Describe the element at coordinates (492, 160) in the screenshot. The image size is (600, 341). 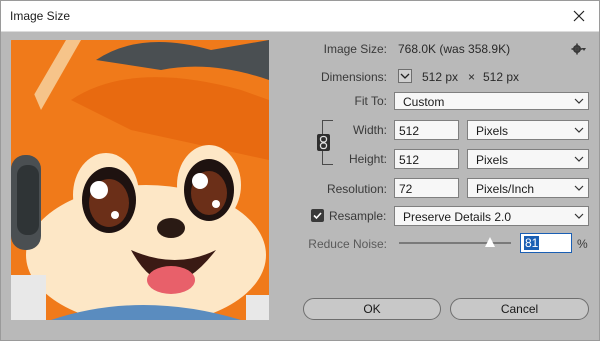
I see `height-unit-value: Pixels` at that location.